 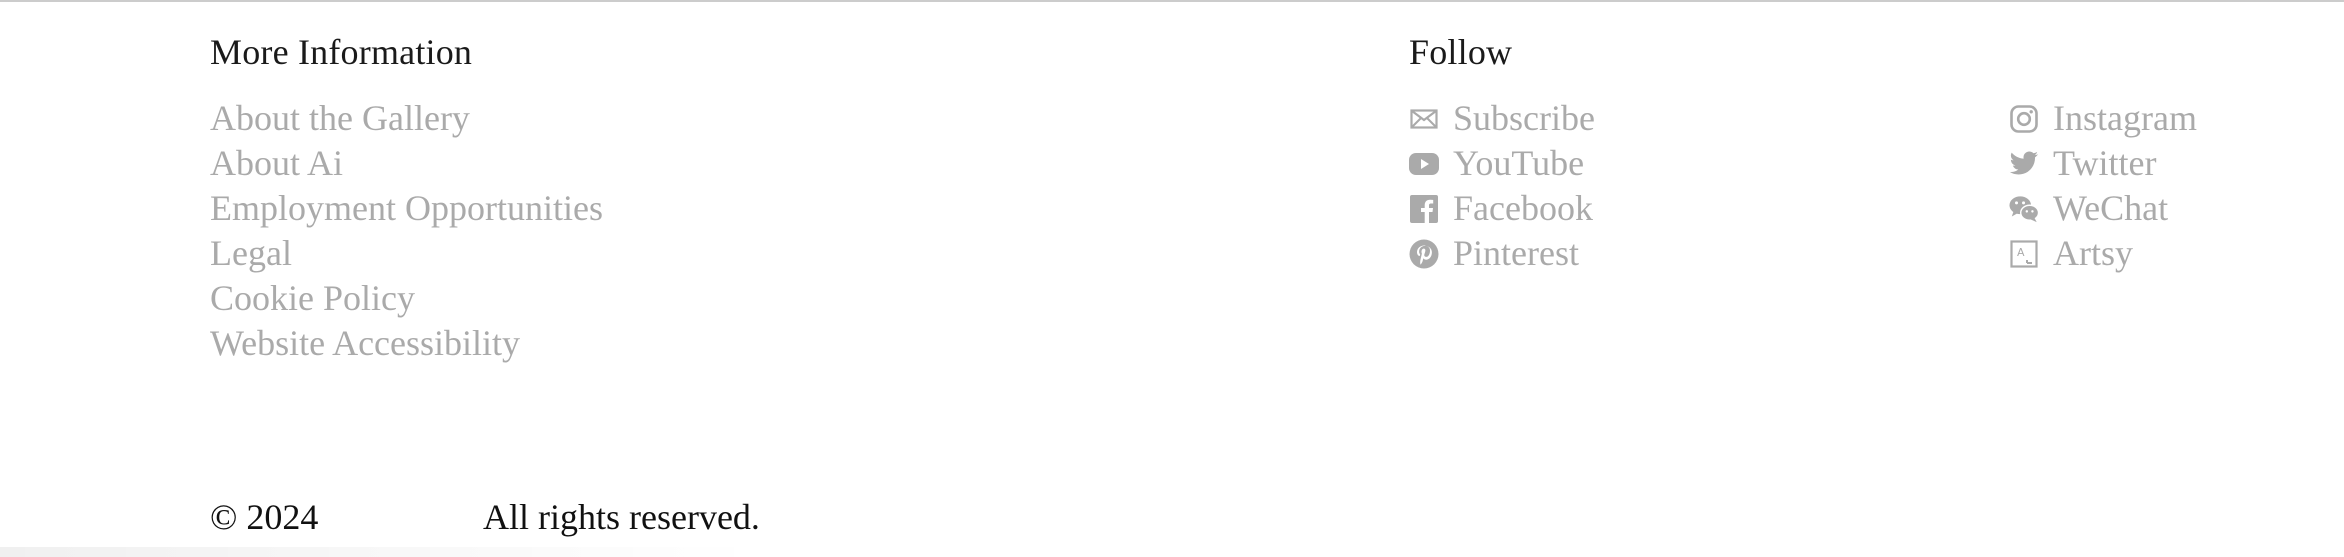 What do you see at coordinates (1519, 163) in the screenshot?
I see `link-label: YouTube` at bounding box center [1519, 163].